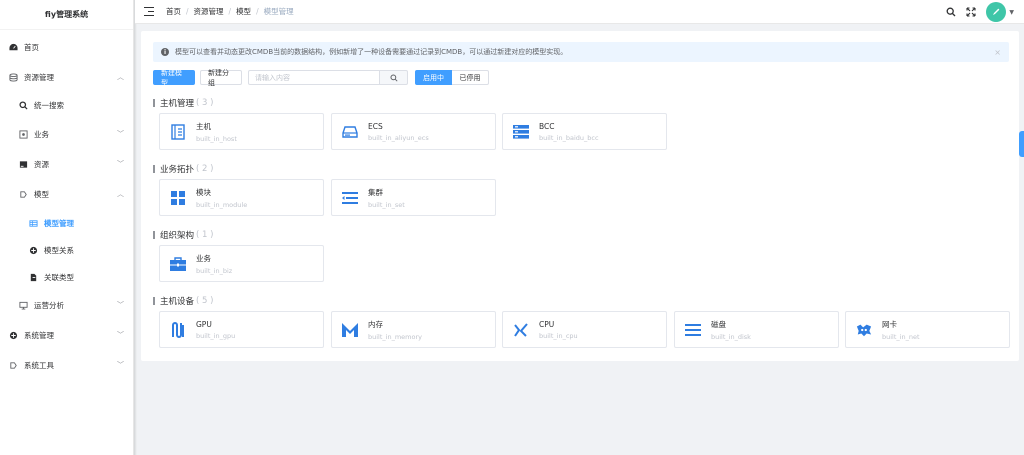  I want to click on model-card-biz: 业务 built_in_biz, so click(241, 263).